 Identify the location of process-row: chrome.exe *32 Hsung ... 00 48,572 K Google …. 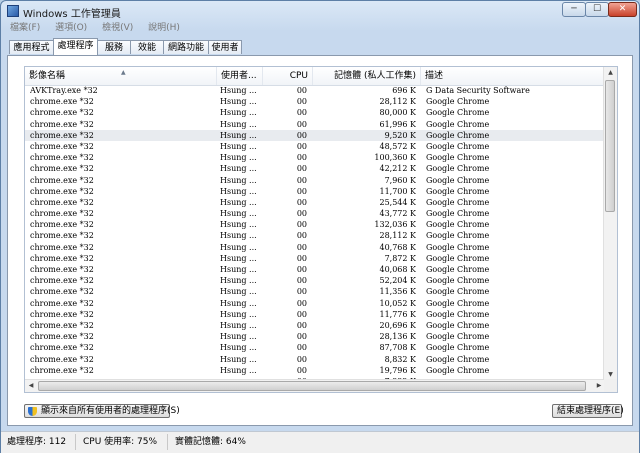
(315, 146).